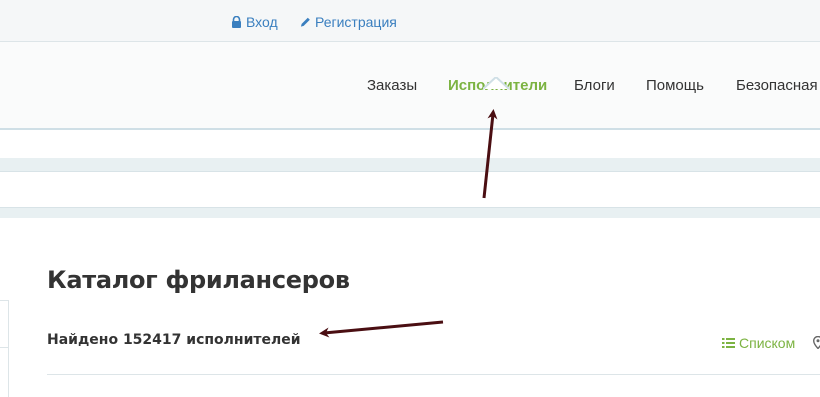  I want to click on nav-item-orders: Заказы, so click(392, 85).